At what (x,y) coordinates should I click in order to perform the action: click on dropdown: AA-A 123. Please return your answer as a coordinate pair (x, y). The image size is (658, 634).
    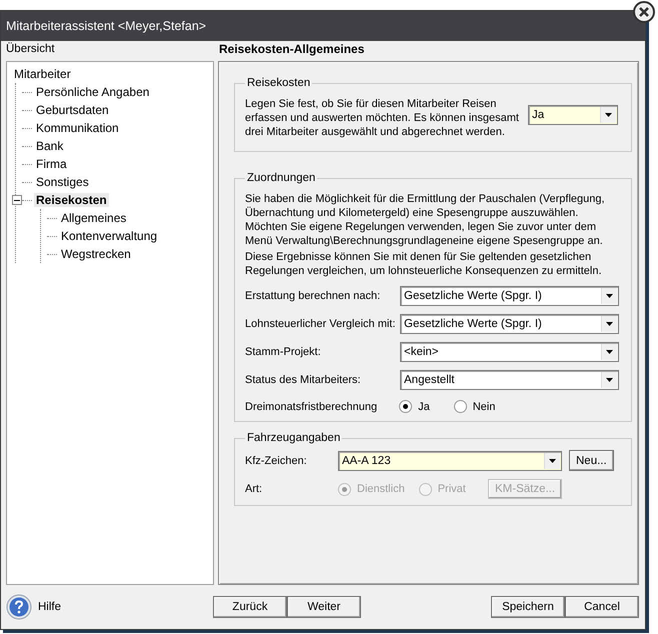
    Looking at the image, I should click on (450, 460).